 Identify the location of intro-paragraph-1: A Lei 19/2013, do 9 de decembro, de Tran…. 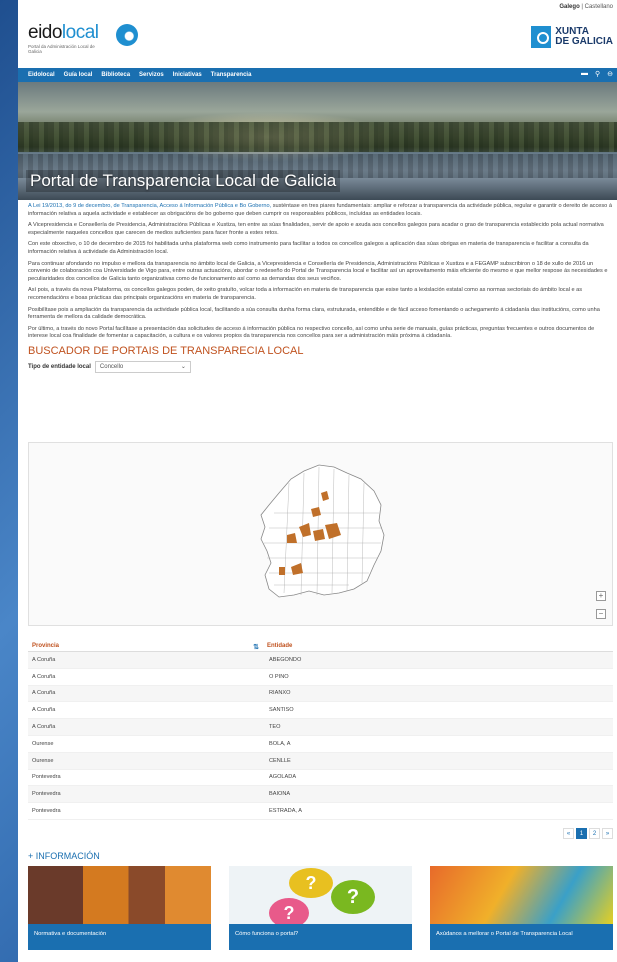
(320, 210).